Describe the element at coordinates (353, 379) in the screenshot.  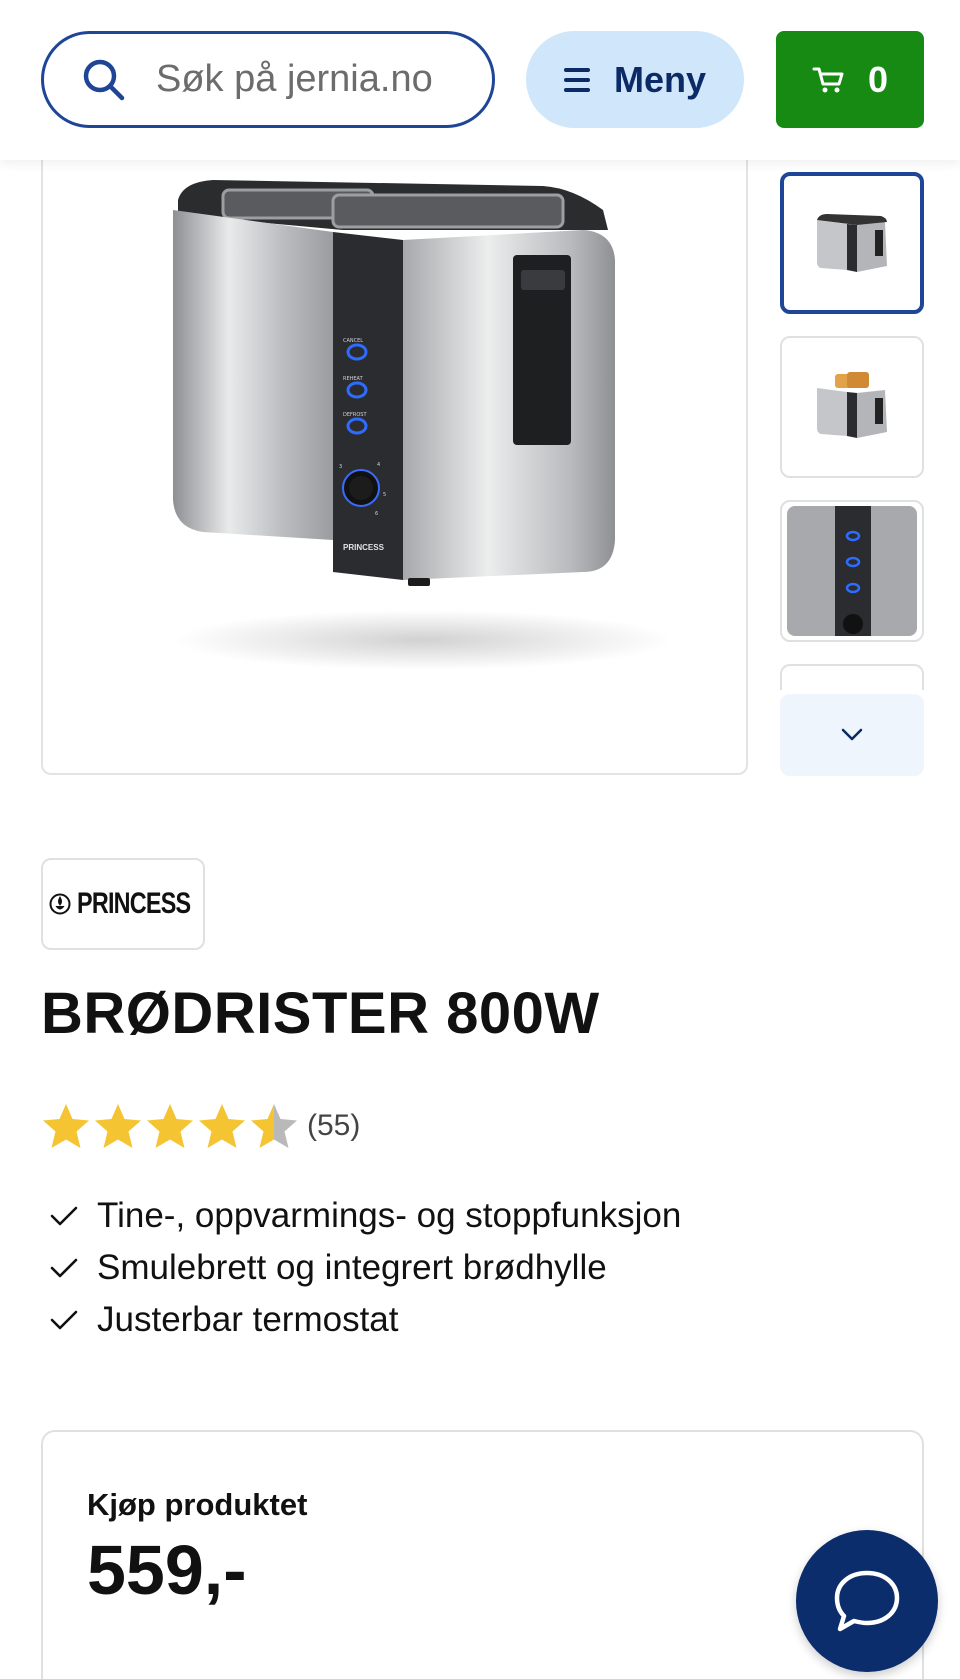
I see `panel-label-reheat: REHEAT` at that location.